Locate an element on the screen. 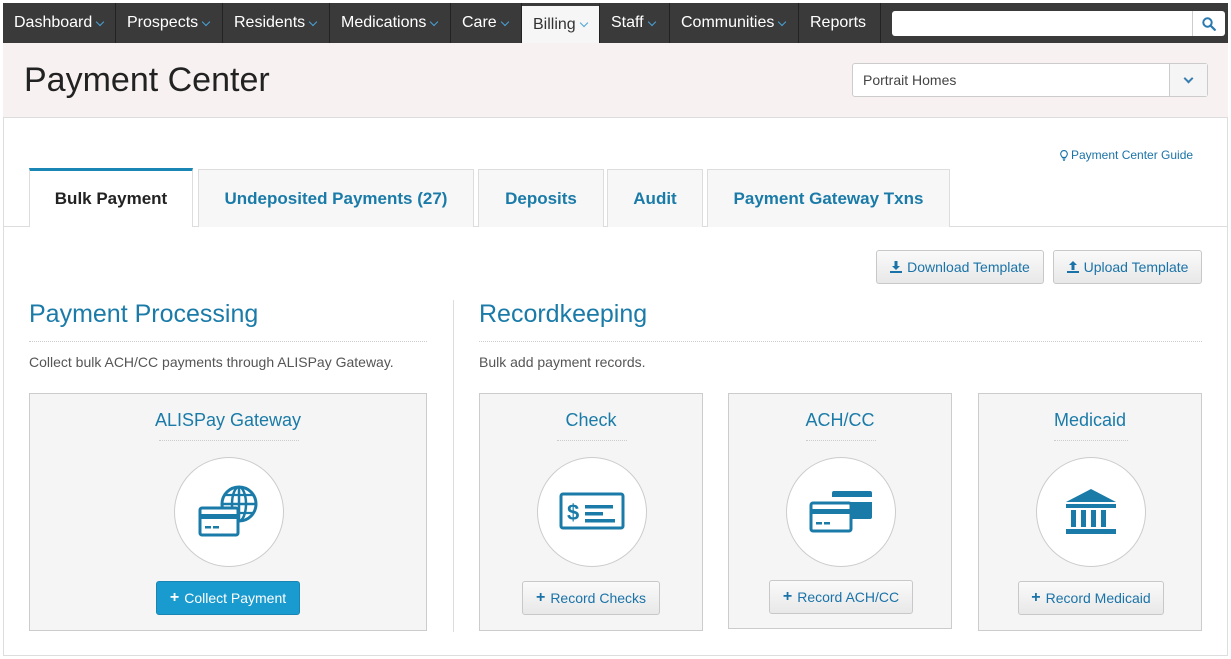 This screenshot has width=1231, height=659. tab-deposits: Deposits is located at coordinates (541, 198).